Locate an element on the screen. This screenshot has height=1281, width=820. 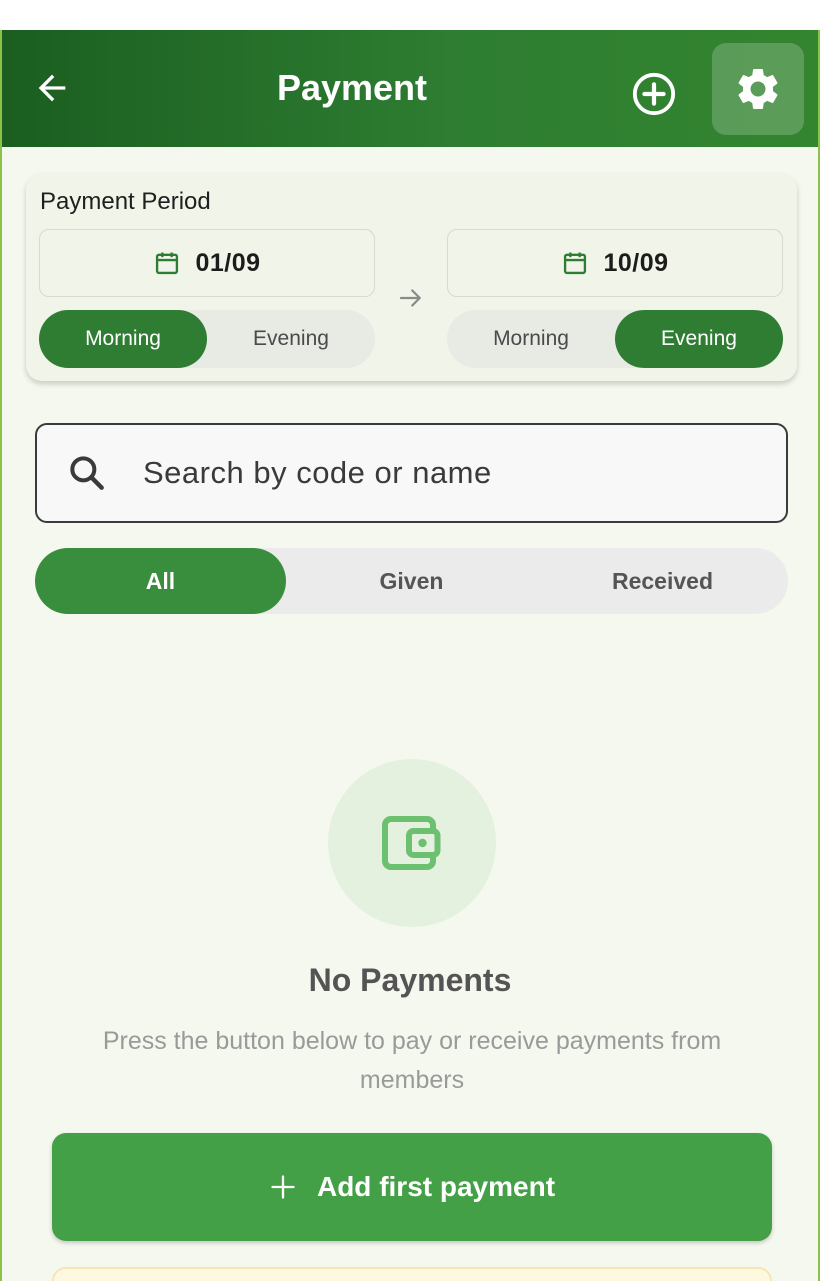
arrow-left-icon is located at coordinates (52, 88).